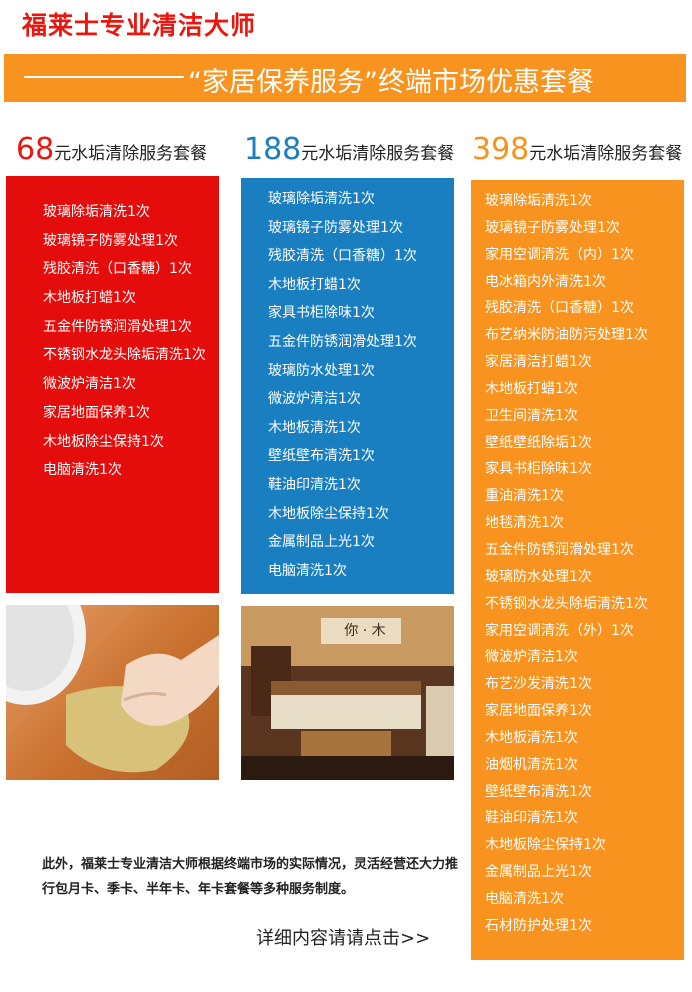 The width and height of the screenshot is (692, 992). I want to click on cleaning-hand-photo, so click(112, 692).